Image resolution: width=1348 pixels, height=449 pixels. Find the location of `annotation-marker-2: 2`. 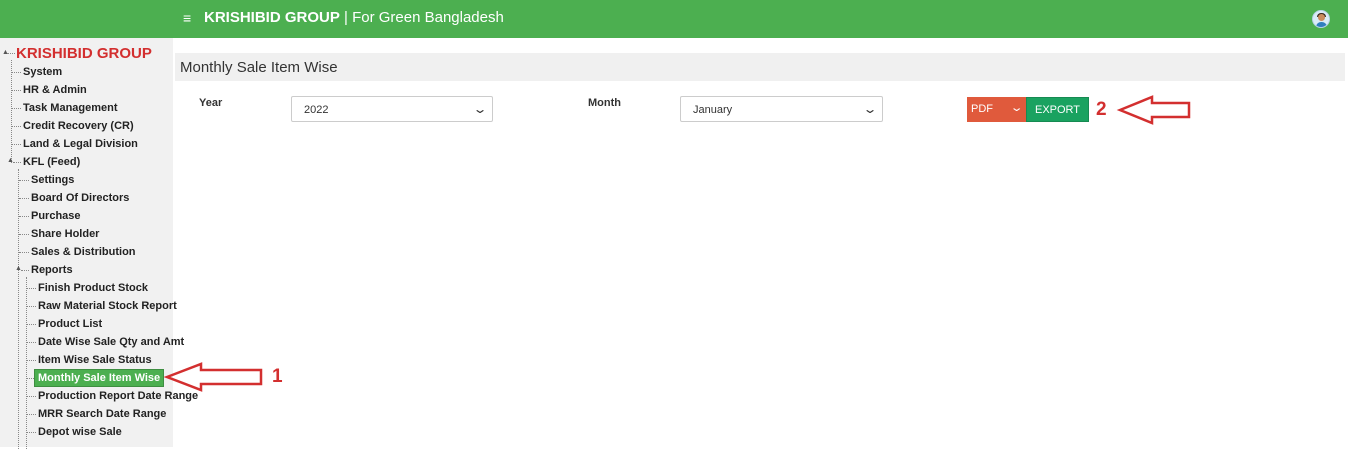

annotation-marker-2: 2 is located at coordinates (1101, 109).